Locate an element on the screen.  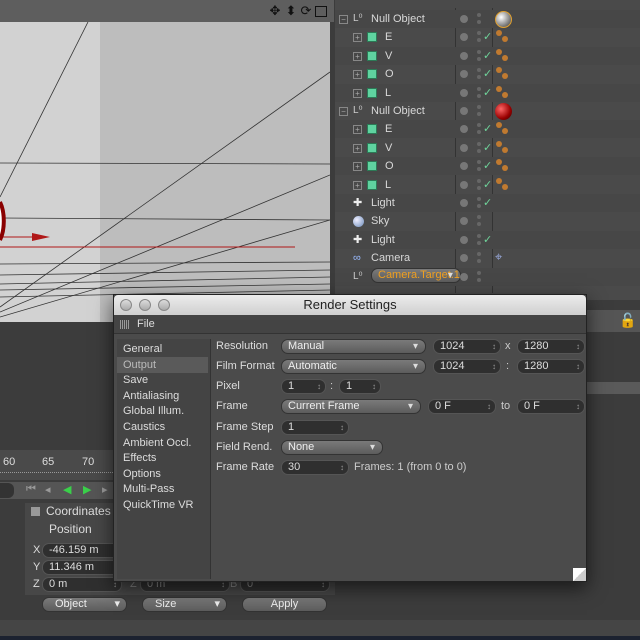
object-mode-dropdown: Object ▾ is located at coordinates (84, 604).